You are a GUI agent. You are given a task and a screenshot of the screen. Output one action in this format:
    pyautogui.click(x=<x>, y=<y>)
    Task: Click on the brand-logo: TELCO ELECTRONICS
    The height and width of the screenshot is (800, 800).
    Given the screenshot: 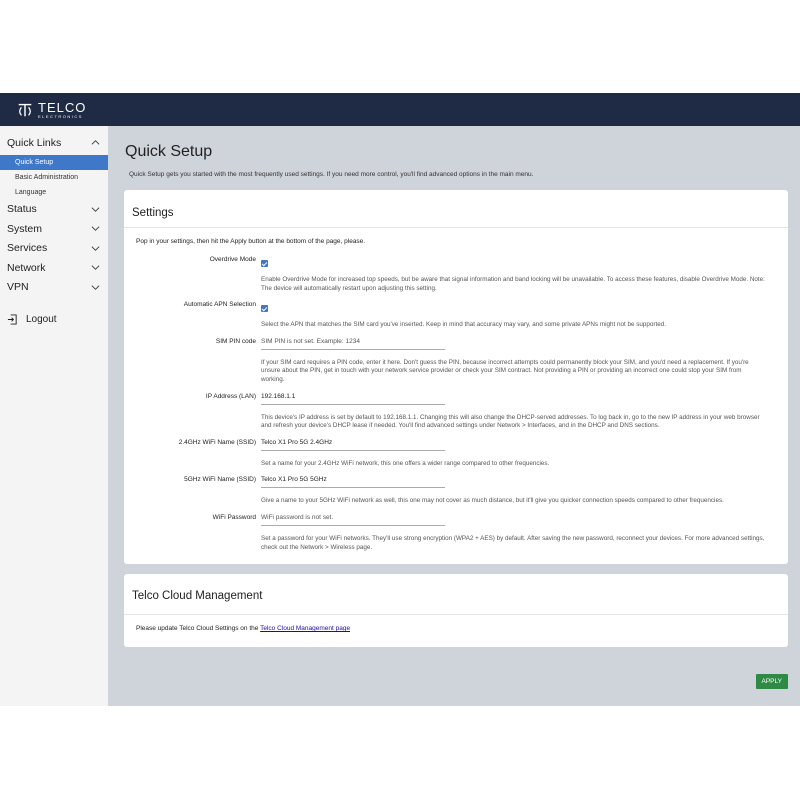 What is the action you would take?
    pyautogui.click(x=51, y=110)
    